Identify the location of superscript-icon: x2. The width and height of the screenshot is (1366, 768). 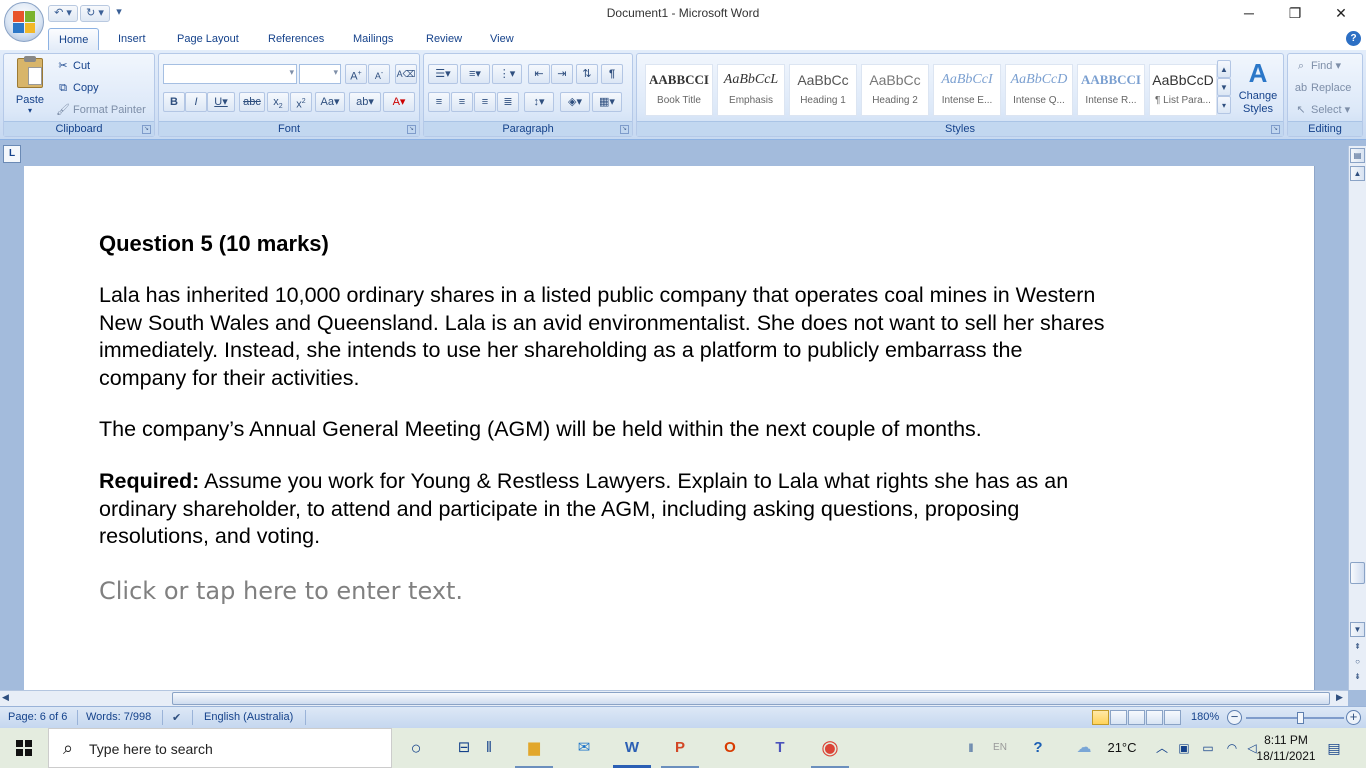
(301, 102).